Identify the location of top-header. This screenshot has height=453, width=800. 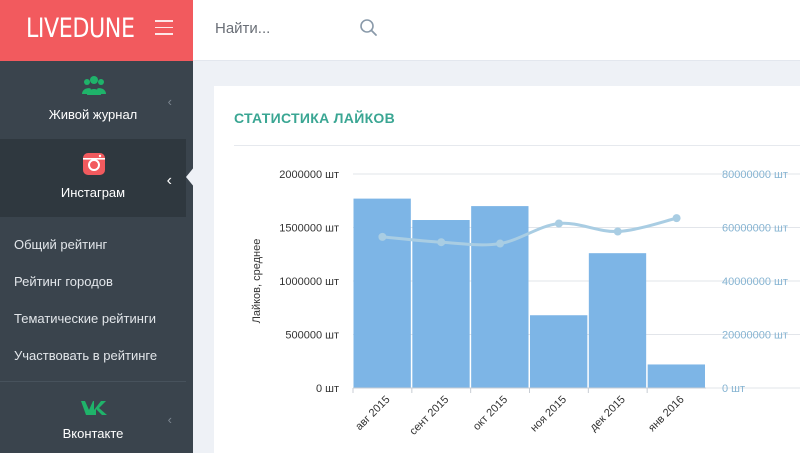
(496, 30).